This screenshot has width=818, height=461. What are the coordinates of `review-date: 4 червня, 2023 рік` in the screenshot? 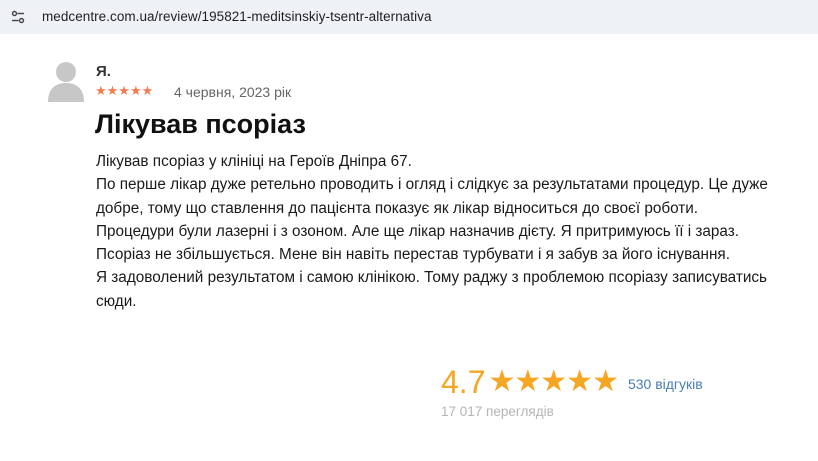 It's located at (233, 92).